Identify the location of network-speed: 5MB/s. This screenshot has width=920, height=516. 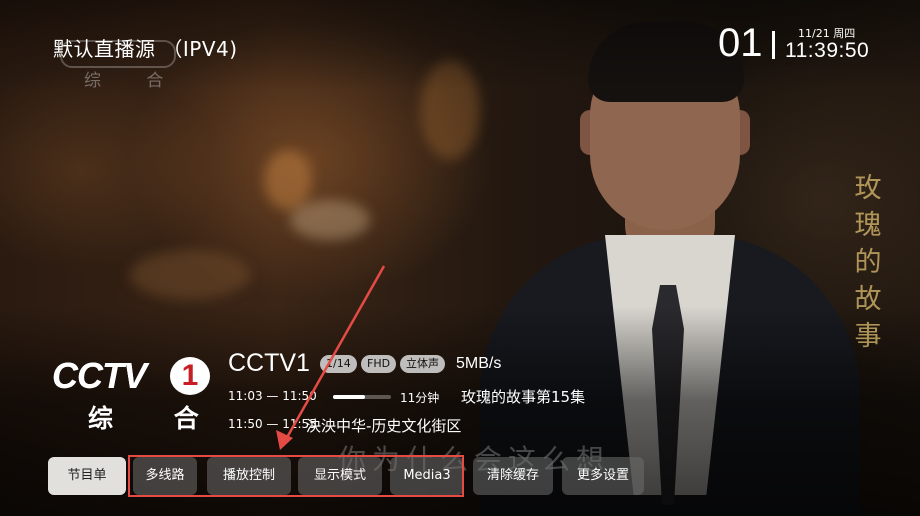
(479, 363).